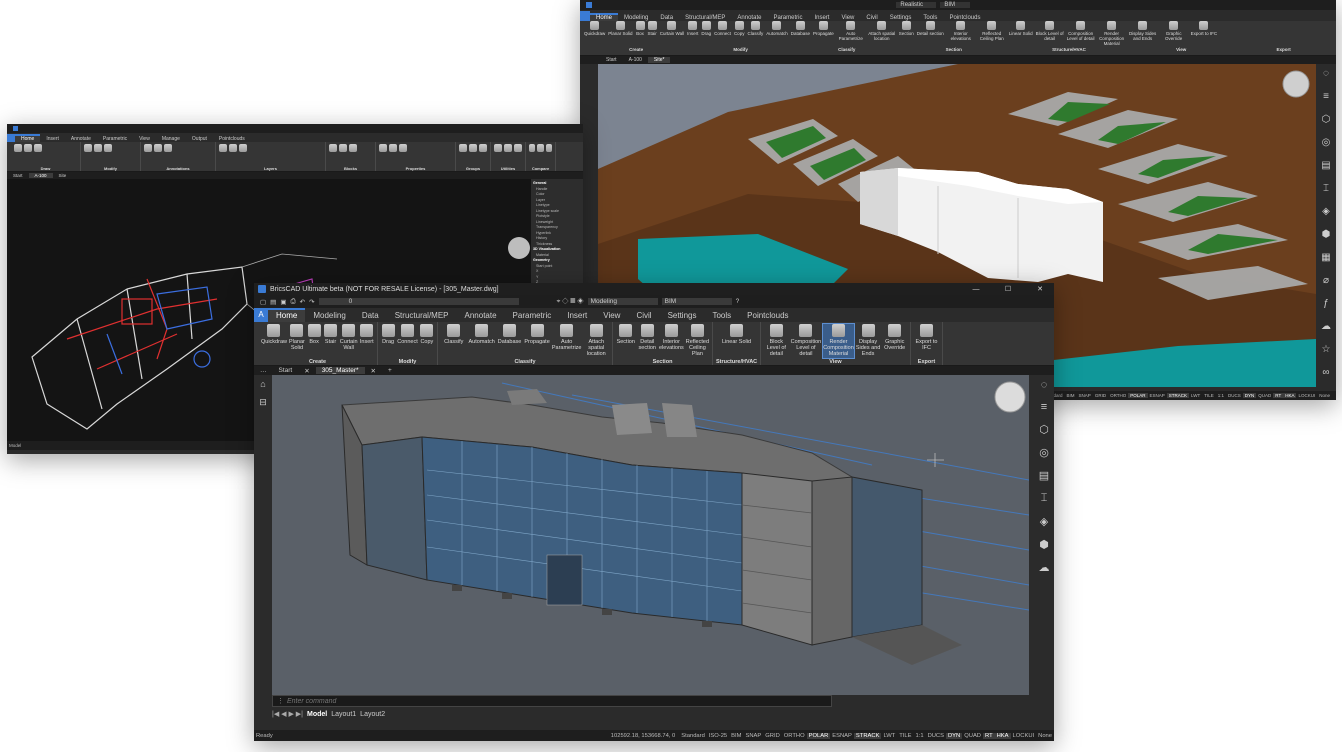 The width and height of the screenshot is (1342, 752). I want to click on tab-civil: Civil, so click(643, 316).